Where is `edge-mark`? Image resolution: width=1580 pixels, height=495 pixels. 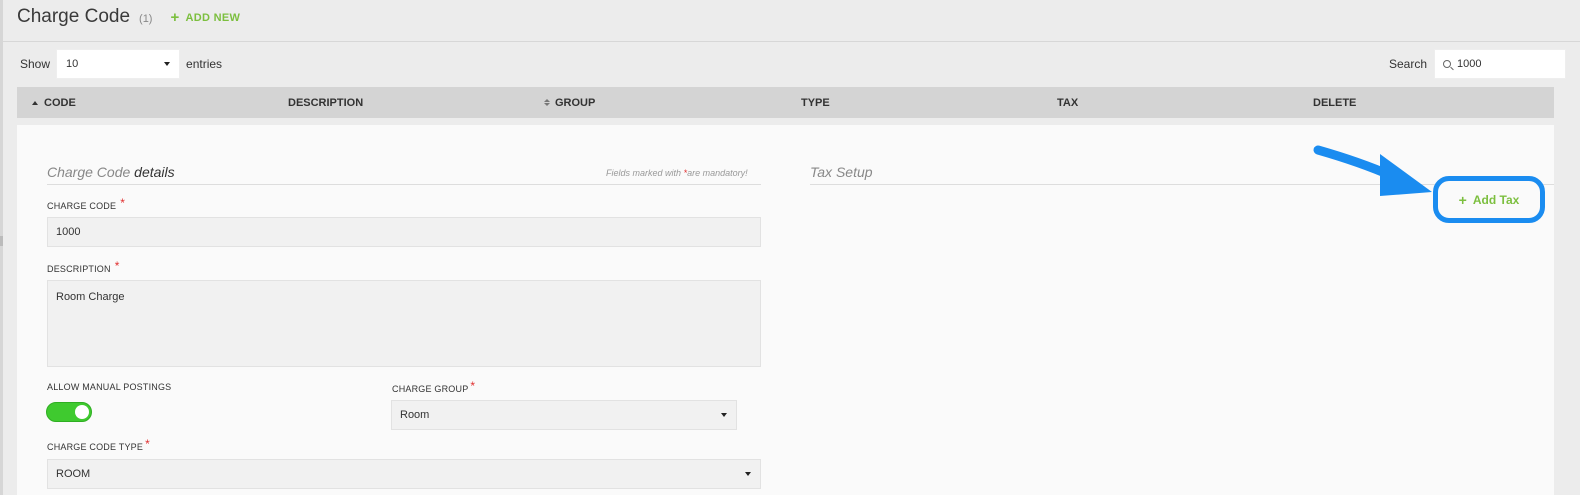
edge-mark is located at coordinates (1, 241).